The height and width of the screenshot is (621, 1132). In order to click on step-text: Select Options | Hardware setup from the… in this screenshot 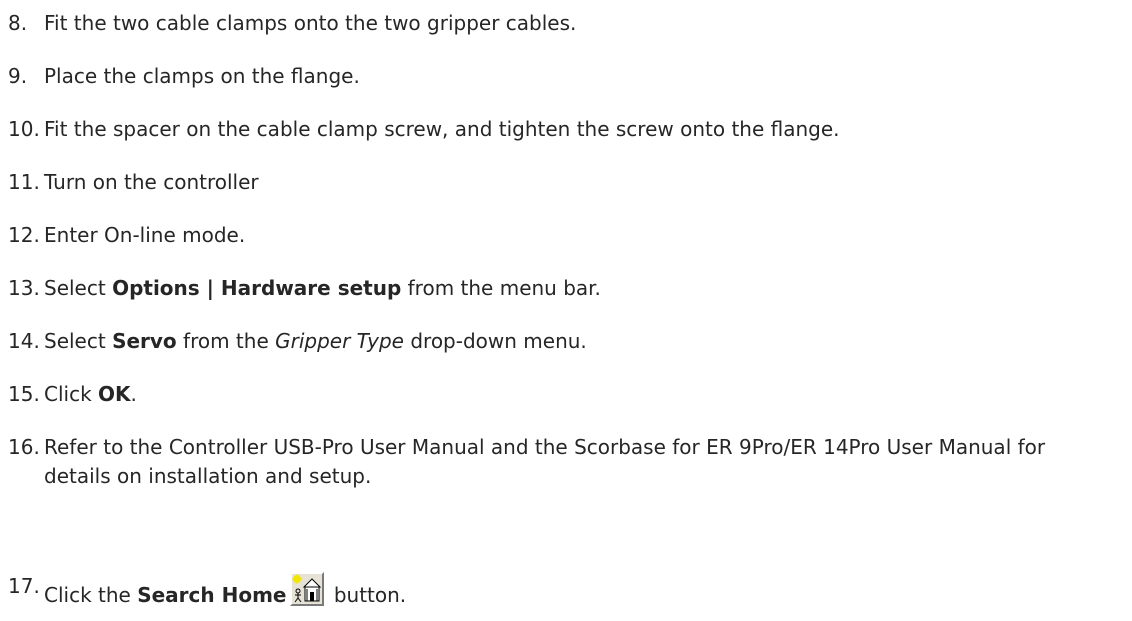, I will do `click(322, 288)`.